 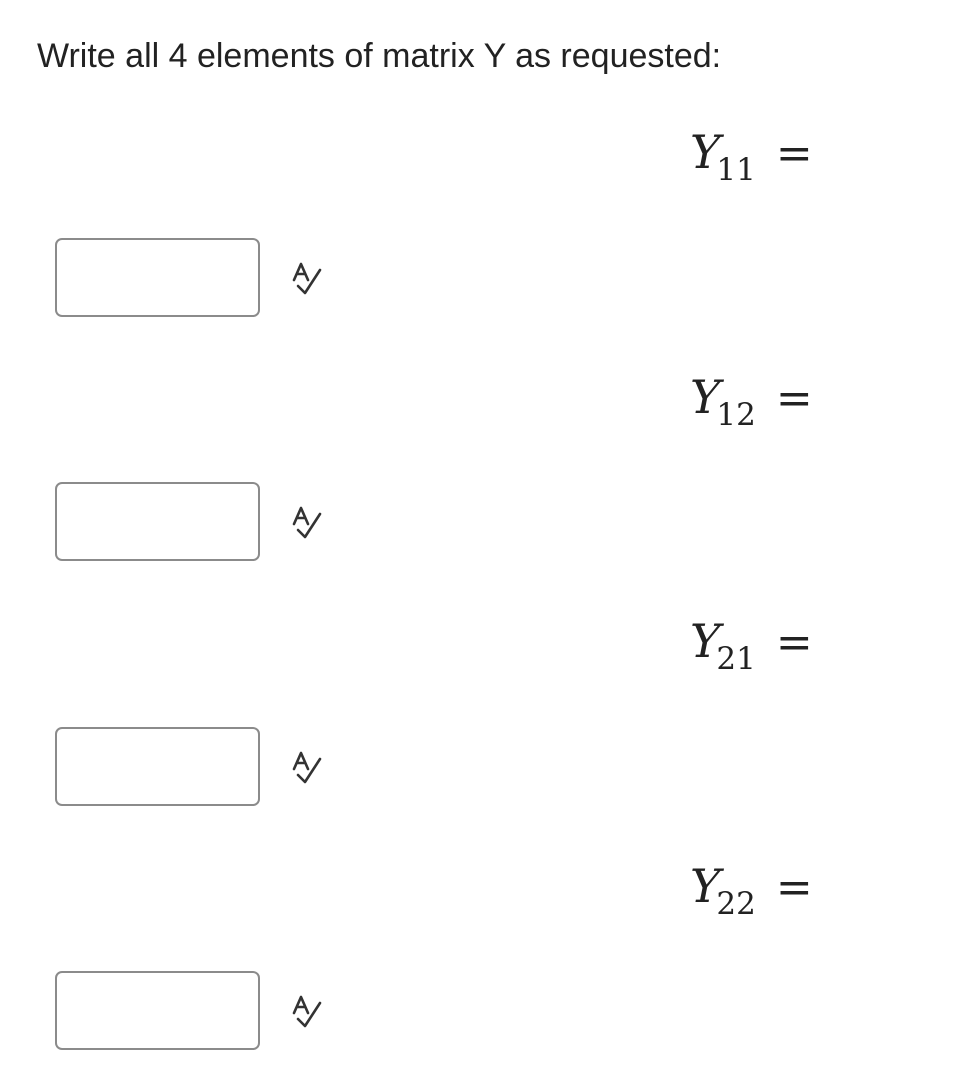 What do you see at coordinates (736, 170) in the screenshot?
I see `matrix-subscript: 11` at bounding box center [736, 170].